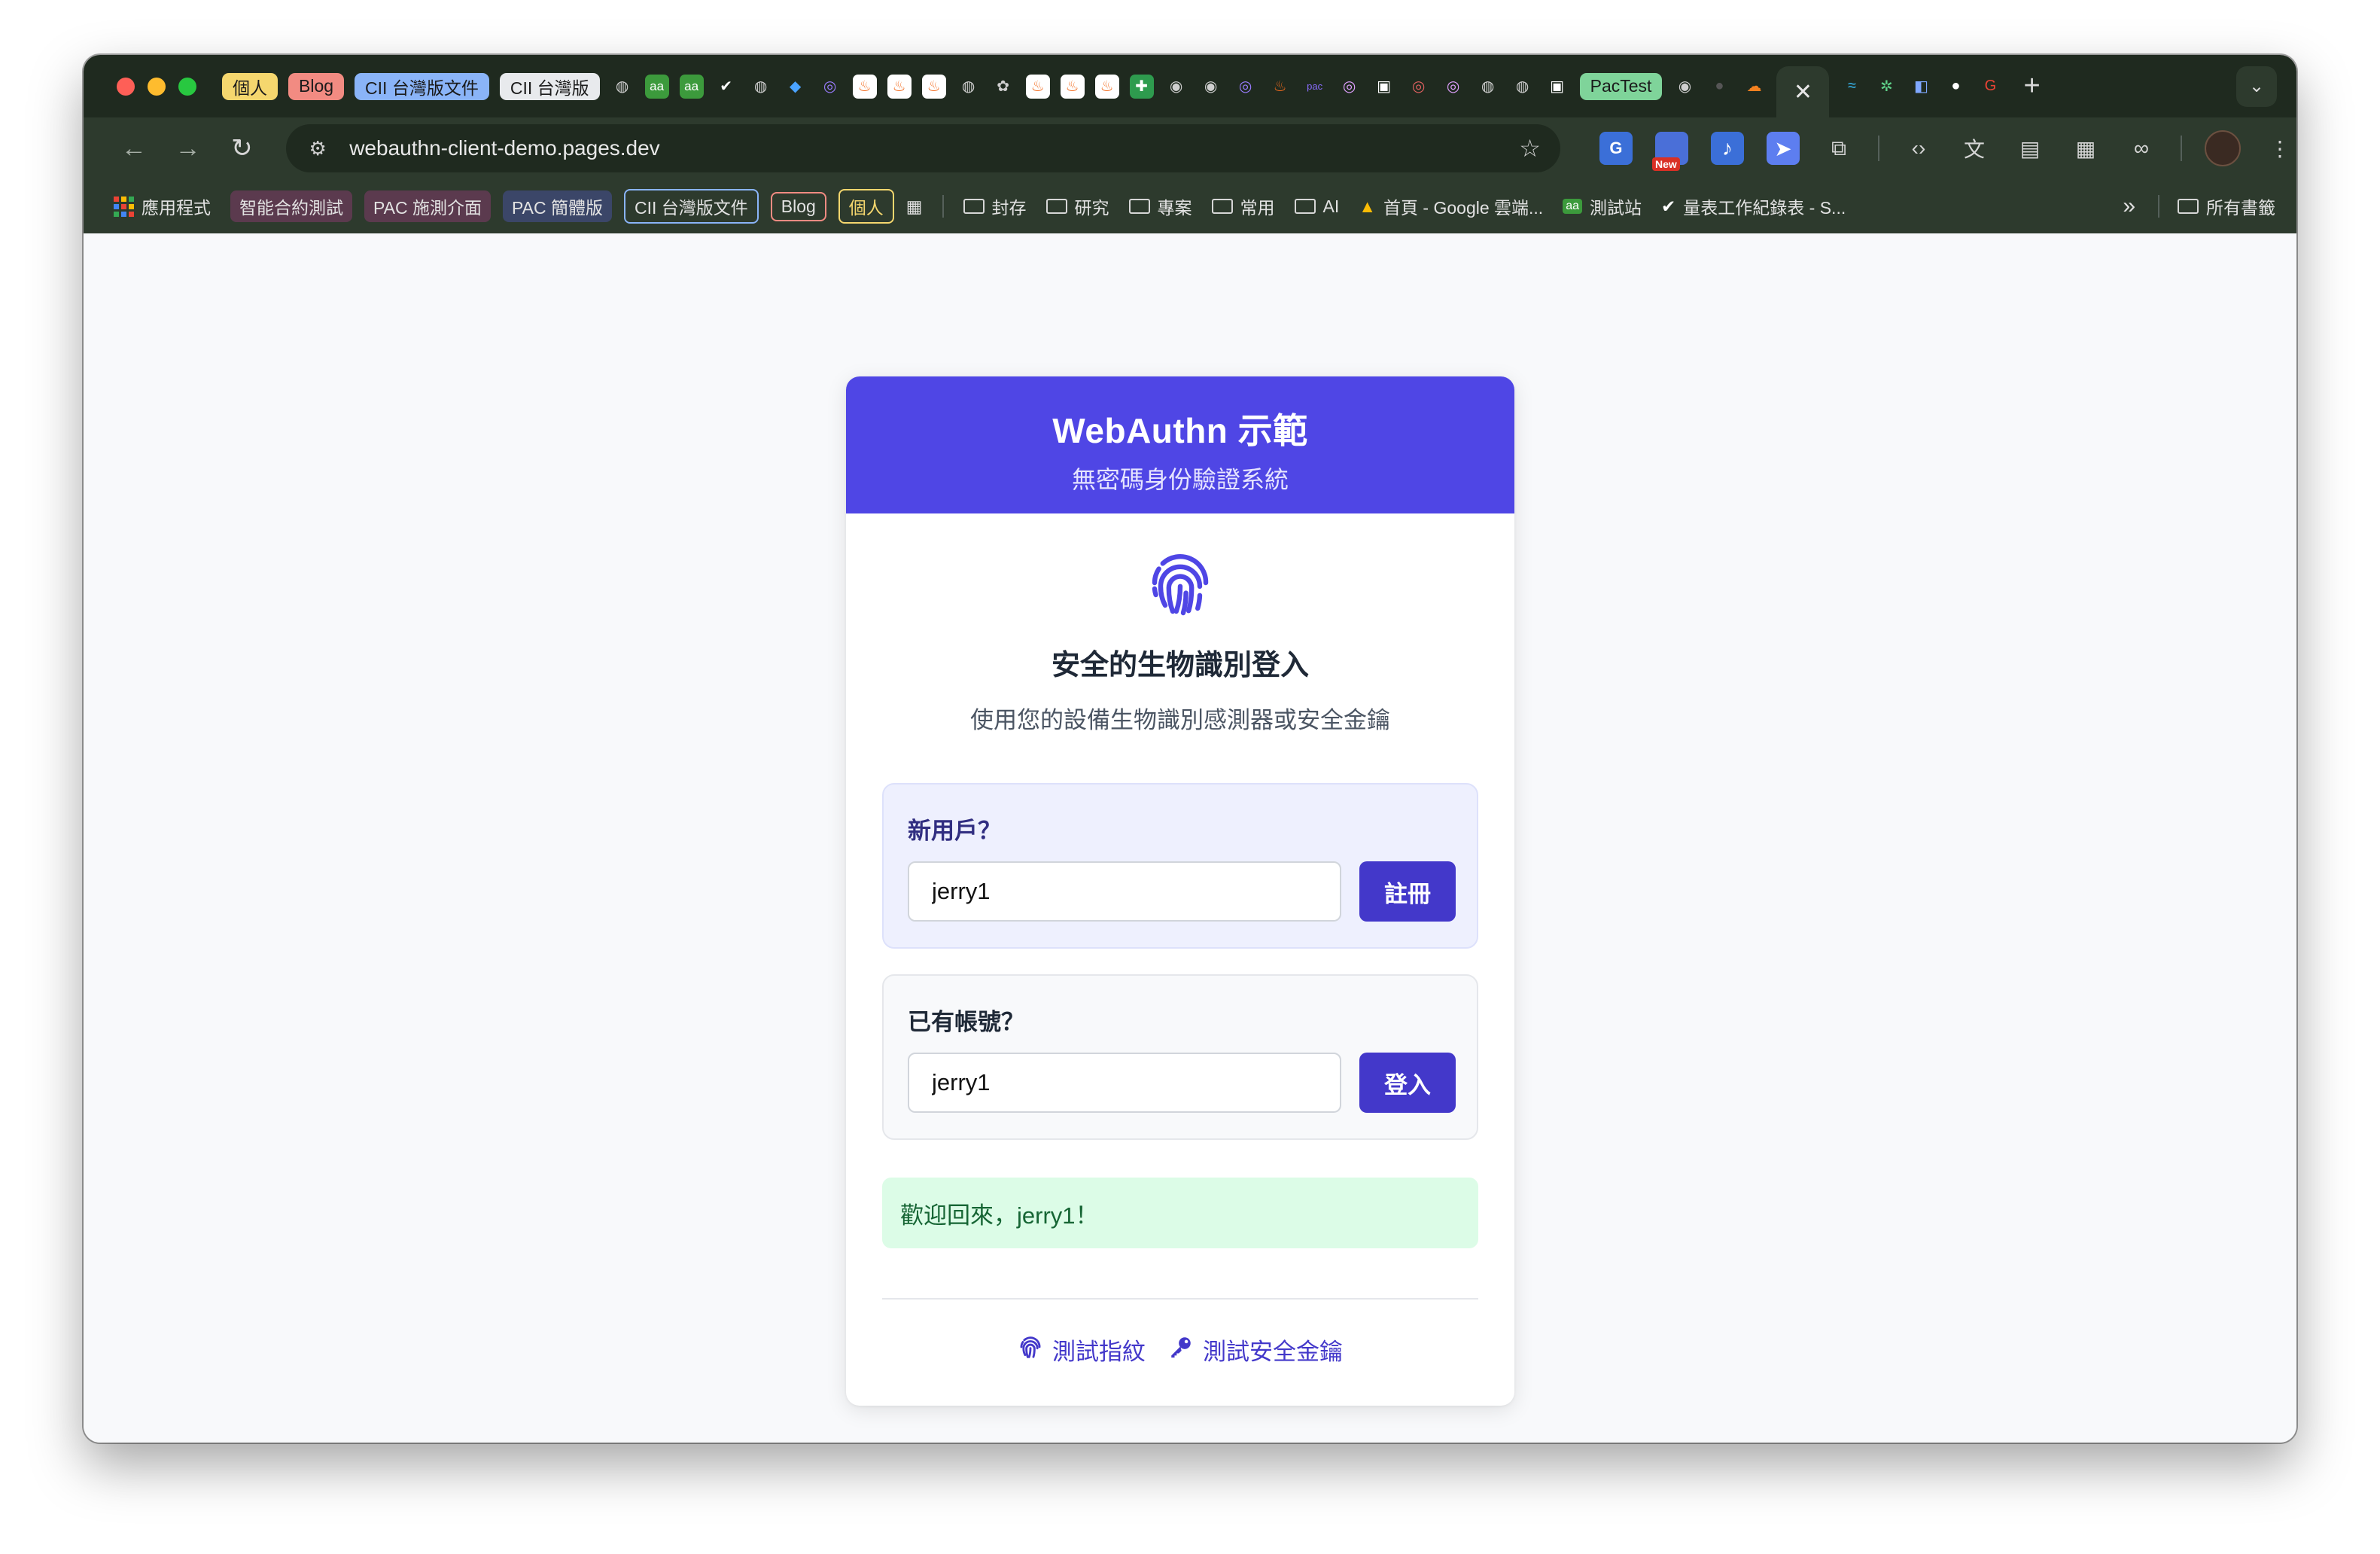 This screenshot has width=2380, height=1554. Describe the element at coordinates (1124, 1083) in the screenshot. I see `login-username-input` at that location.